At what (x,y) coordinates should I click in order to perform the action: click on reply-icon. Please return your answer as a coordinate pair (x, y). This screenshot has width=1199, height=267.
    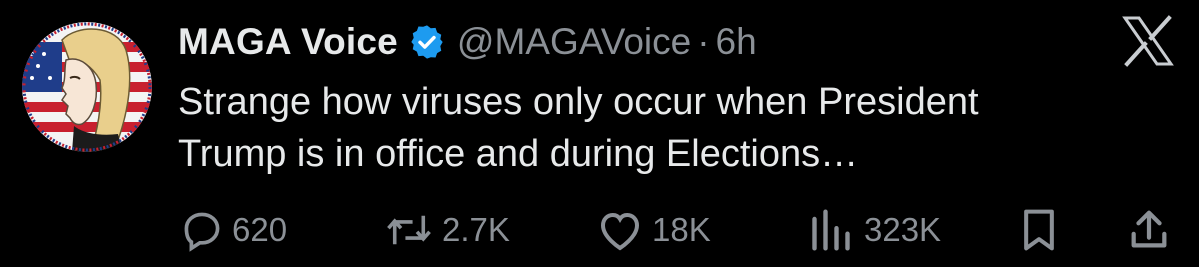
    Looking at the image, I should click on (202, 230).